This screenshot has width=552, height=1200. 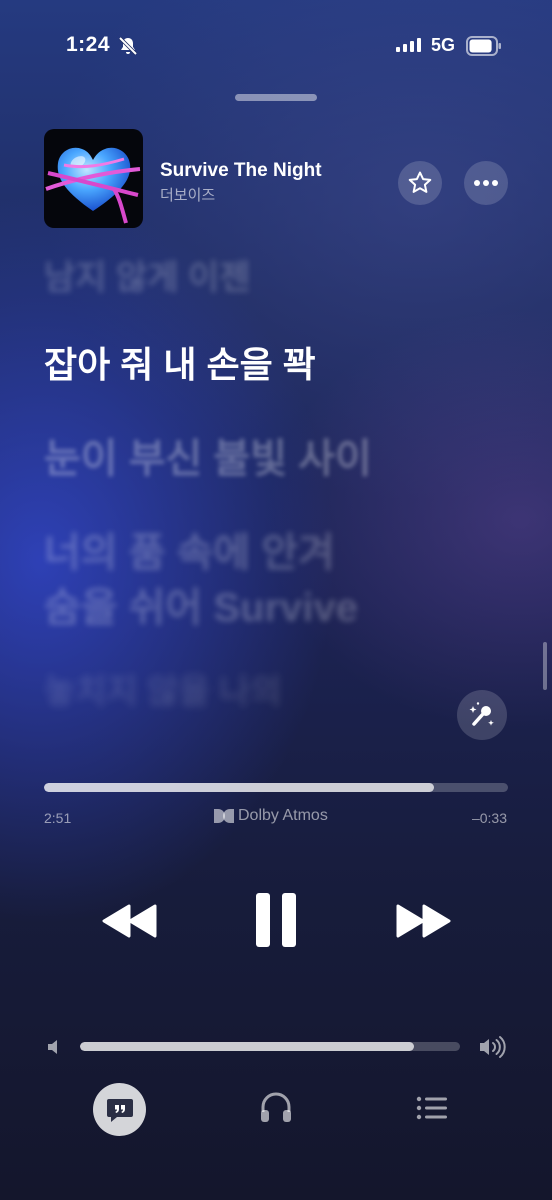 What do you see at coordinates (432, 1108) in the screenshot?
I see `list-icon` at bounding box center [432, 1108].